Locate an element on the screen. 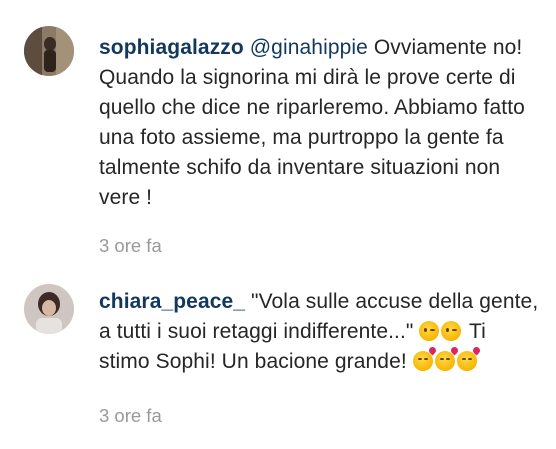  comment-mention: @ginahippie is located at coordinates (309, 47).